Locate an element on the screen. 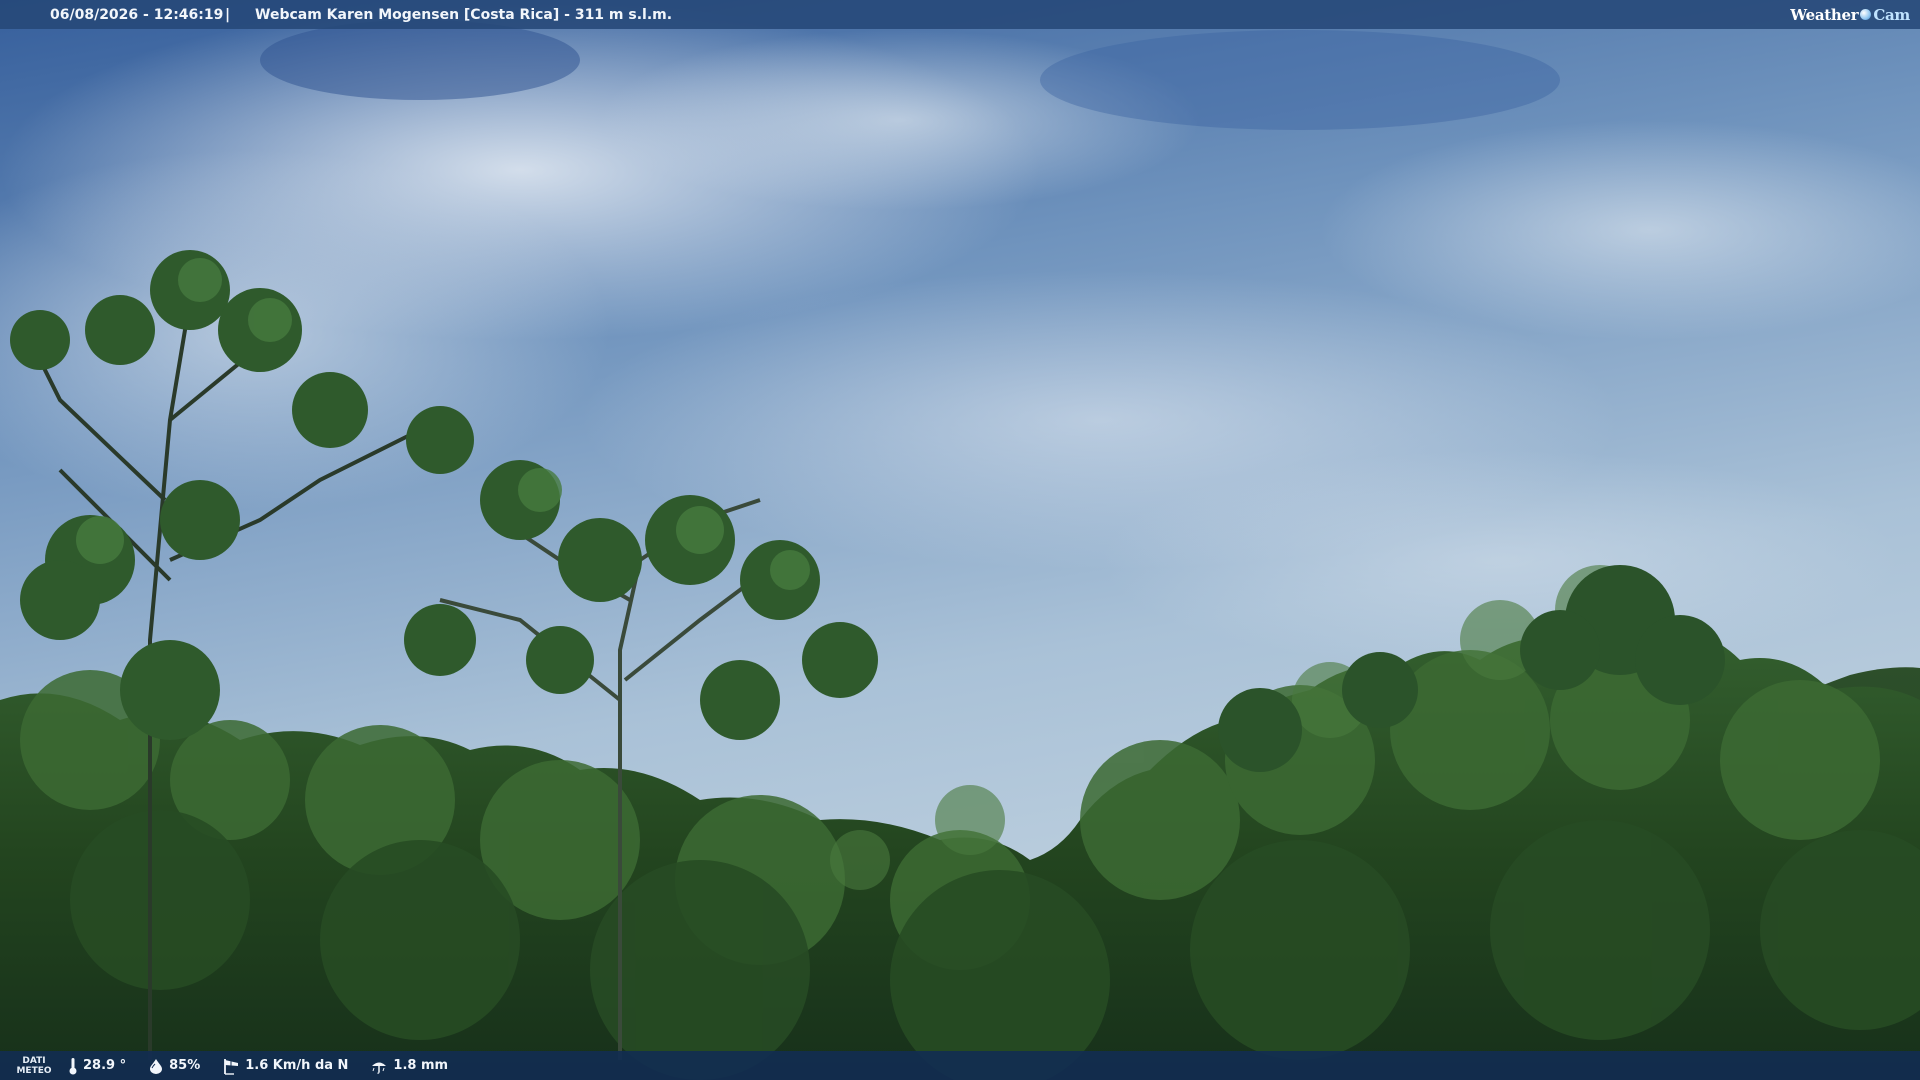  logo-text-weather: Weather is located at coordinates (1824, 14).